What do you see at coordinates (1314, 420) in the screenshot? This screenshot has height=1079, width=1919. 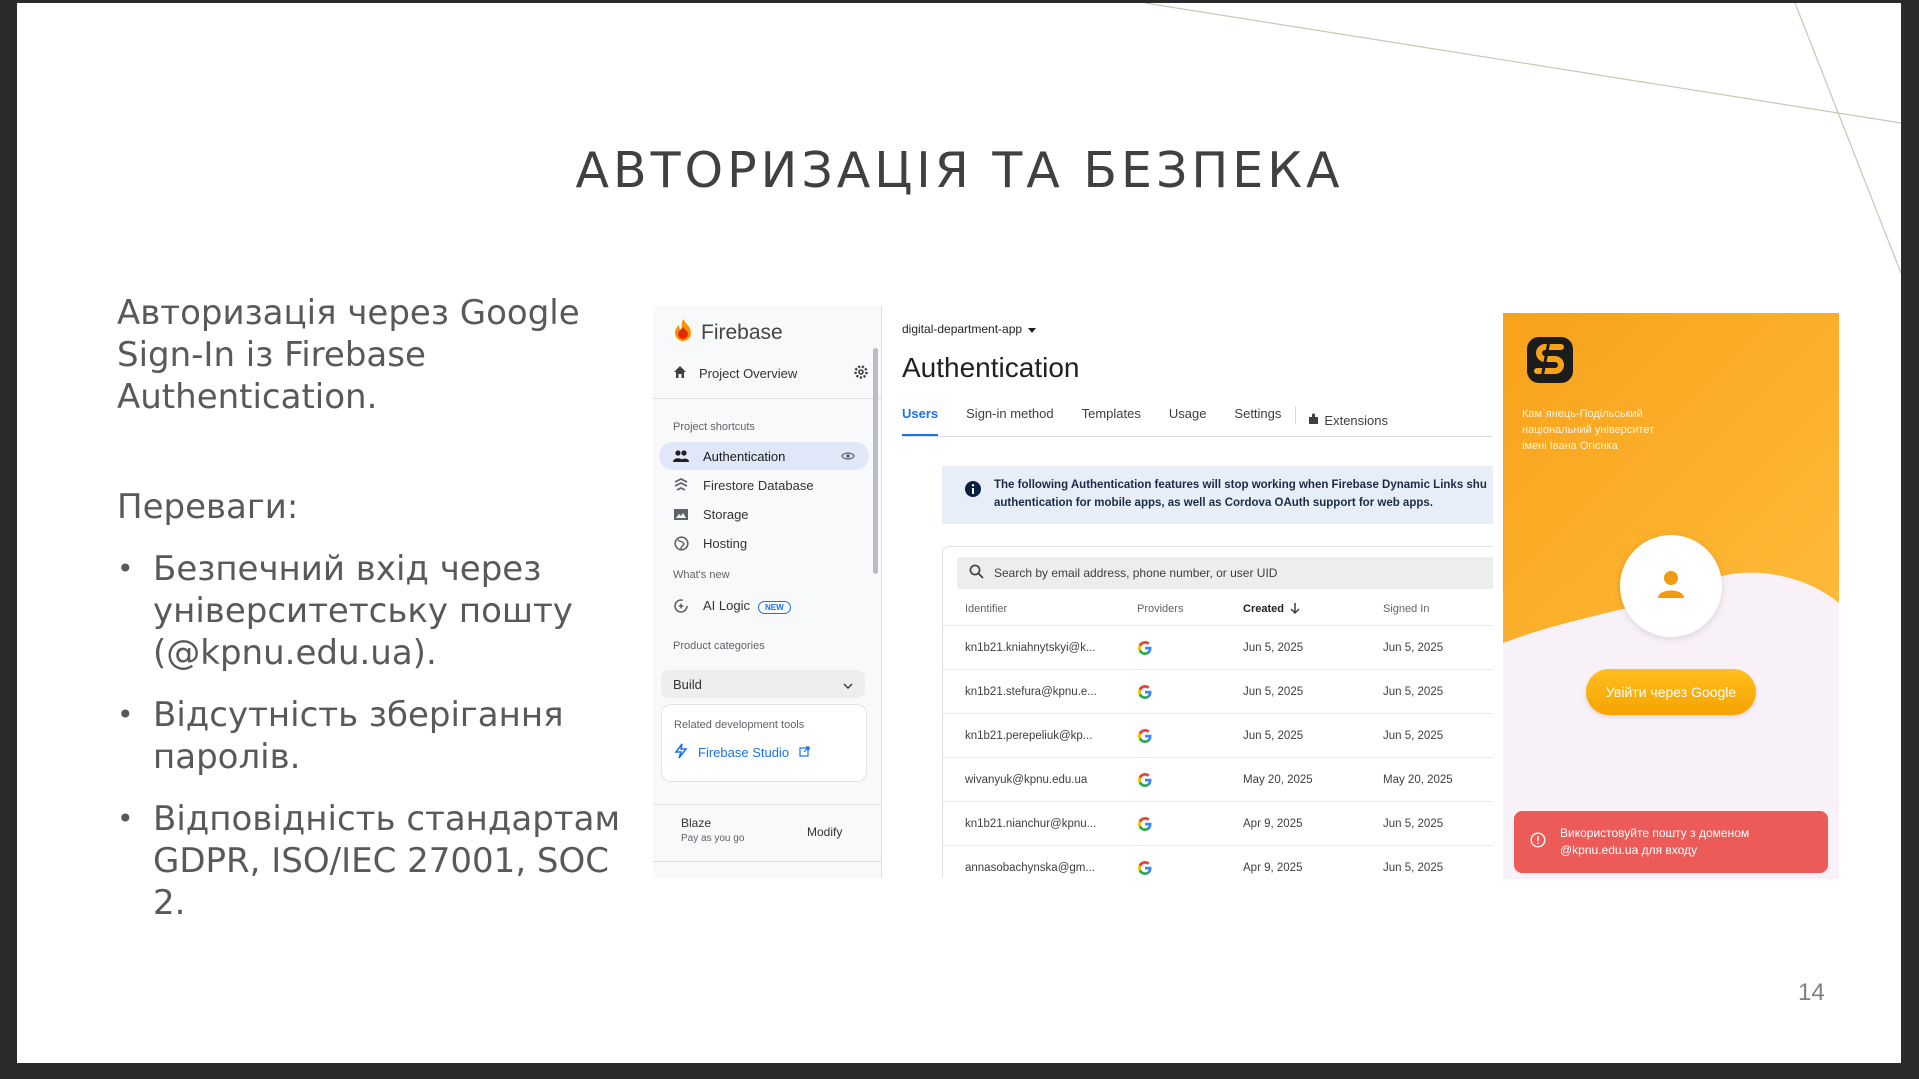 I see `extensions-icon` at bounding box center [1314, 420].